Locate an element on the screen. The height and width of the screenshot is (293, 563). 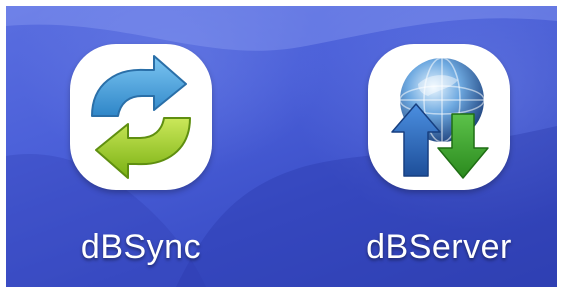
globe-up-down-arrows-icon is located at coordinates (440, 118).